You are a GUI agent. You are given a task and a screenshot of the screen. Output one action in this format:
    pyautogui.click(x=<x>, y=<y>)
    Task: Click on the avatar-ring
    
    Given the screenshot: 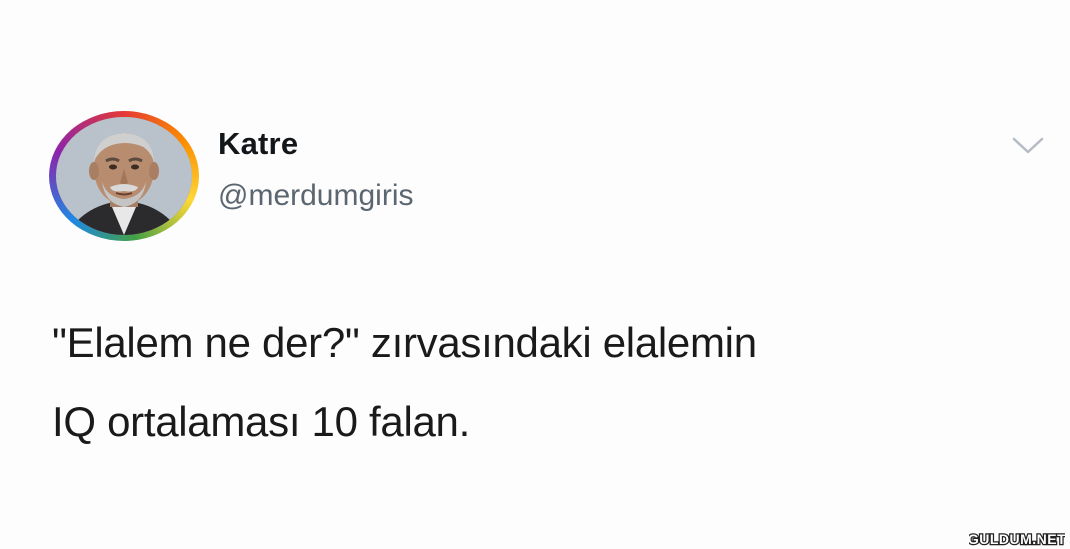 What is the action you would take?
    pyautogui.click(x=124, y=176)
    